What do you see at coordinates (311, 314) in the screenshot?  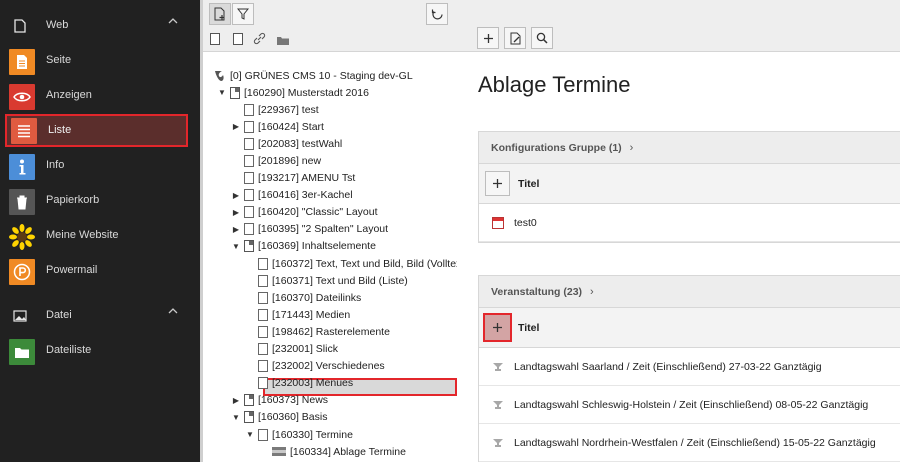 I see `tree-row-label: [171443] Medien` at bounding box center [311, 314].